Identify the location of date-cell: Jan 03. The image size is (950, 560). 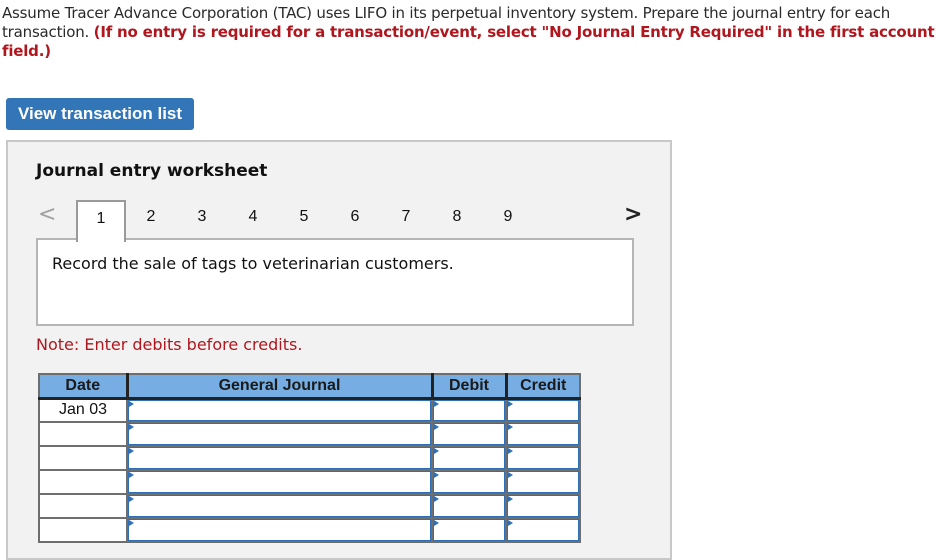
(83, 410).